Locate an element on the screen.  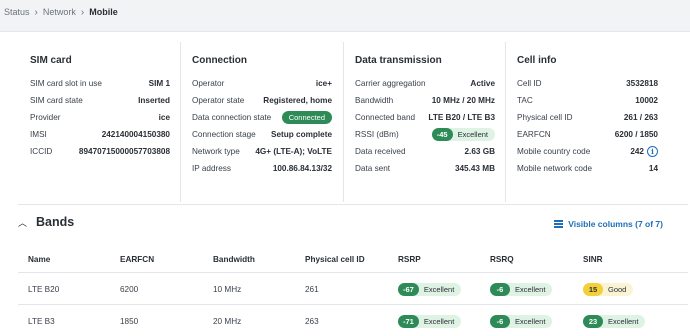
visible-columns-label: Visible columns (7 of 7) is located at coordinates (615, 224).